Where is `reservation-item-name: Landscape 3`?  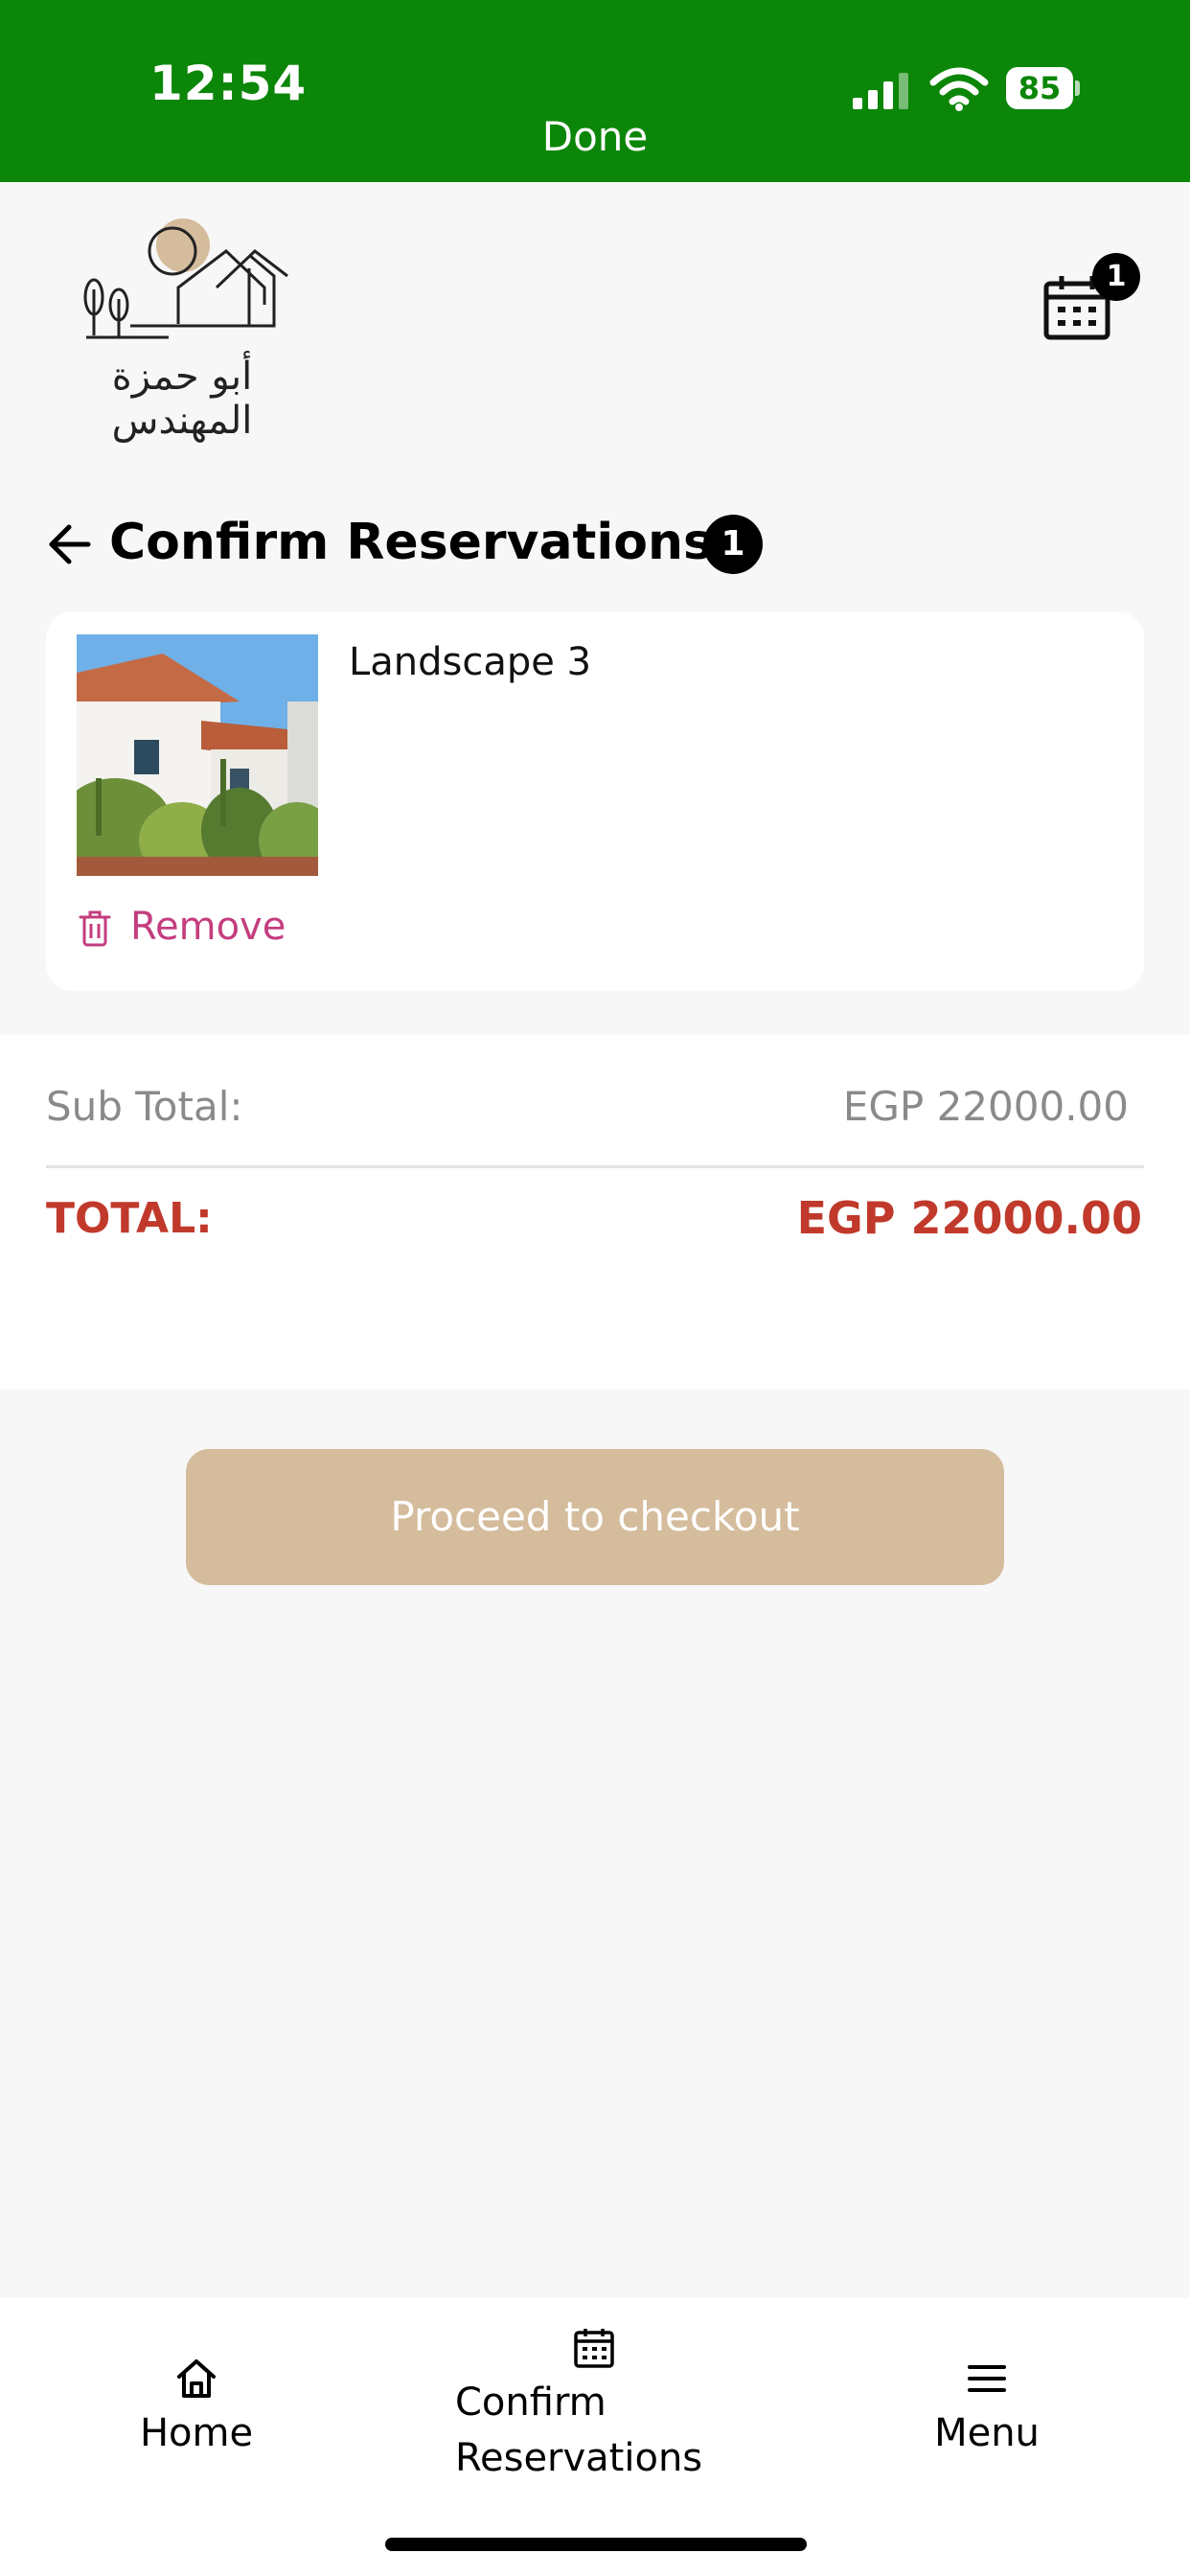 reservation-item-name: Landscape 3 is located at coordinates (470, 662).